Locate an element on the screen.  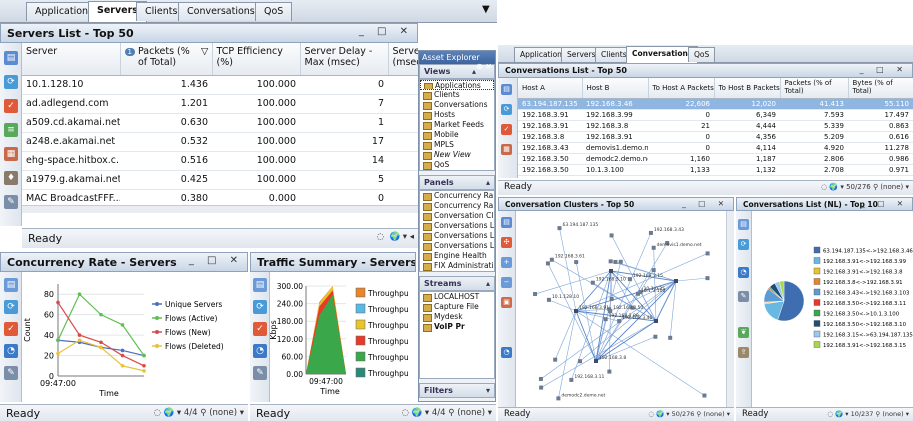
view-item: Mobile is located at coordinates (457, 135).